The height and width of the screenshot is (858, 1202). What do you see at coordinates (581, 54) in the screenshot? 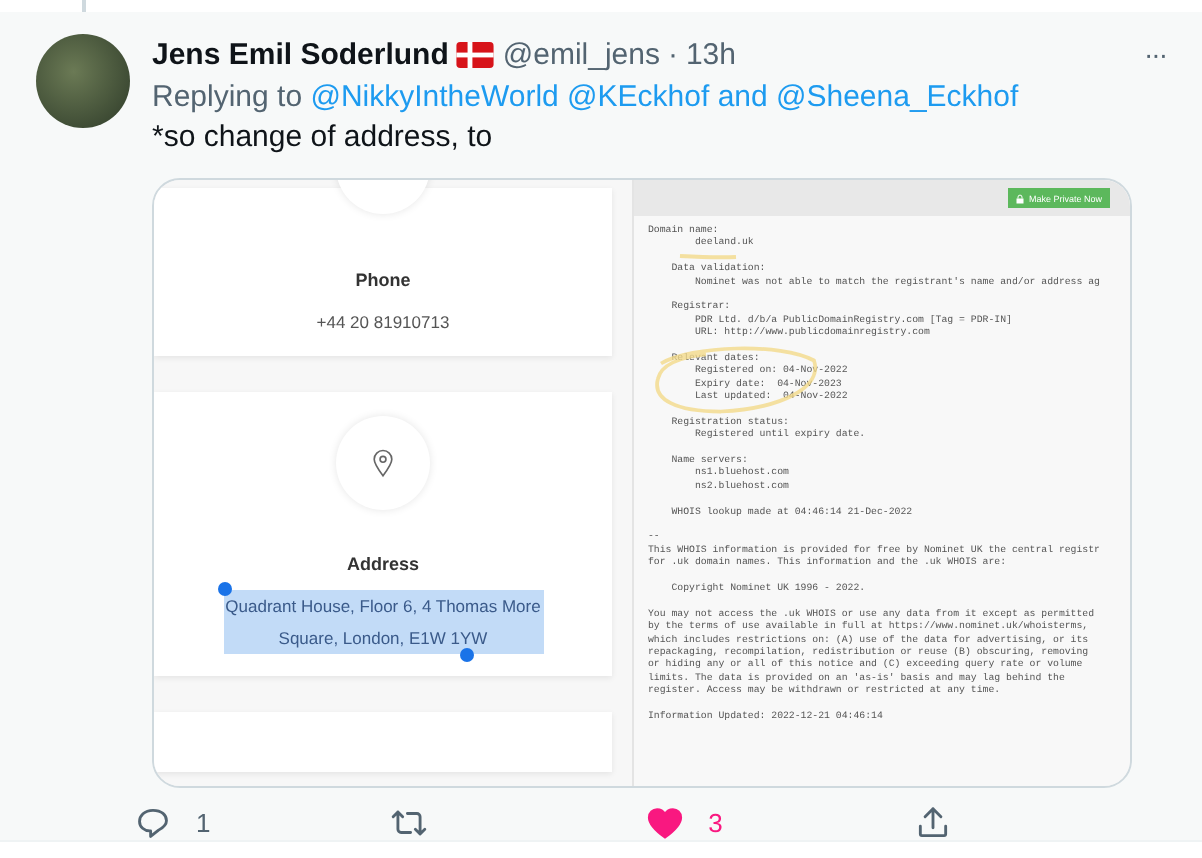
I see `author-handle: @emil_jens` at bounding box center [581, 54].